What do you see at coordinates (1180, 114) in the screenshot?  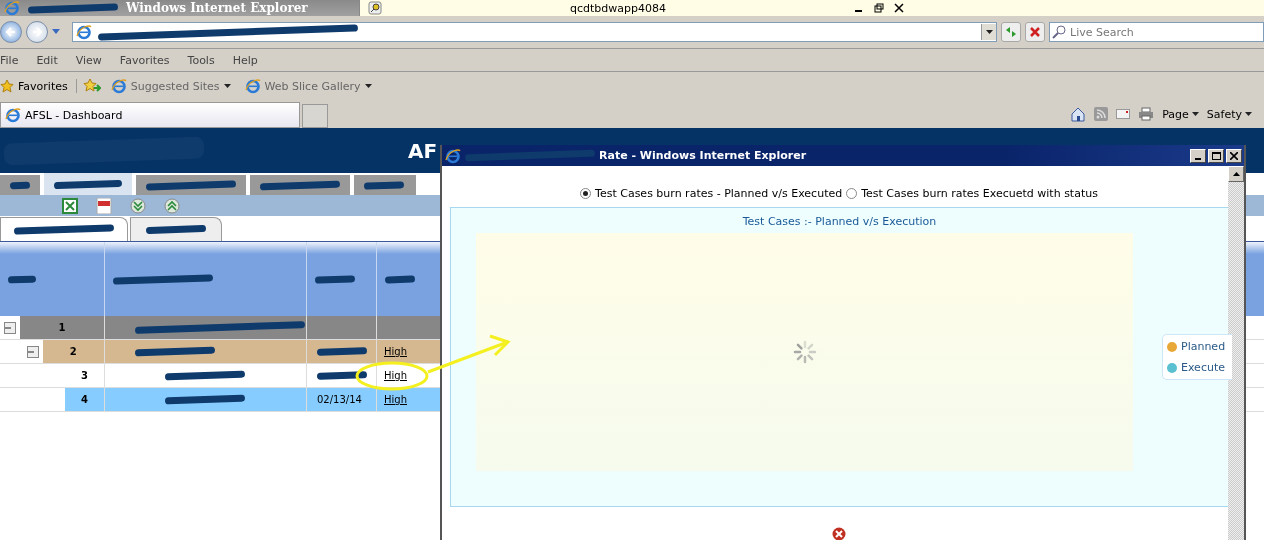 I see `command-menu: Page` at bounding box center [1180, 114].